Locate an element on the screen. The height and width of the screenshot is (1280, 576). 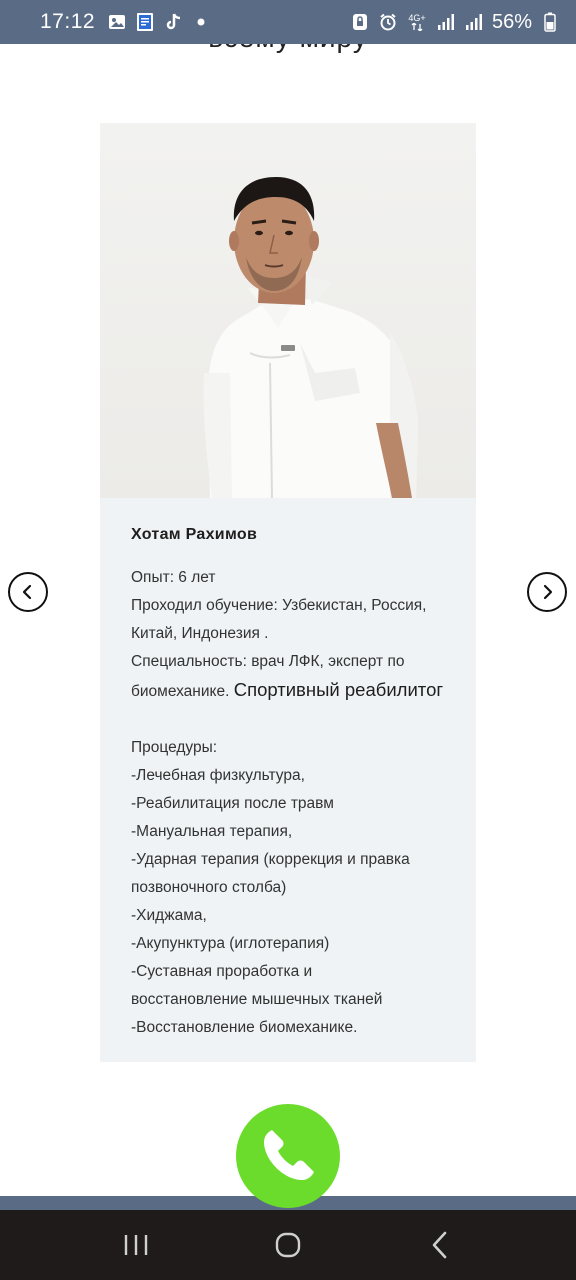
back-button is located at coordinates (440, 1245).